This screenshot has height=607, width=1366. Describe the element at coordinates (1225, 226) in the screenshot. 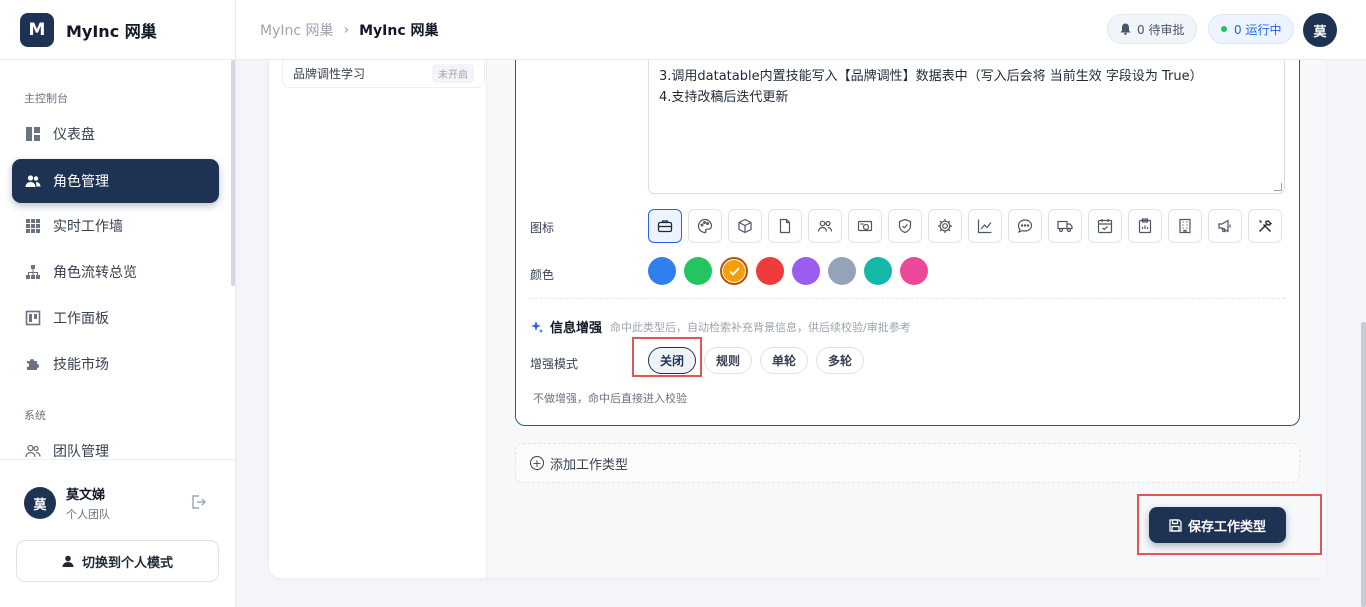

I see `icon-option-megaphone` at that location.